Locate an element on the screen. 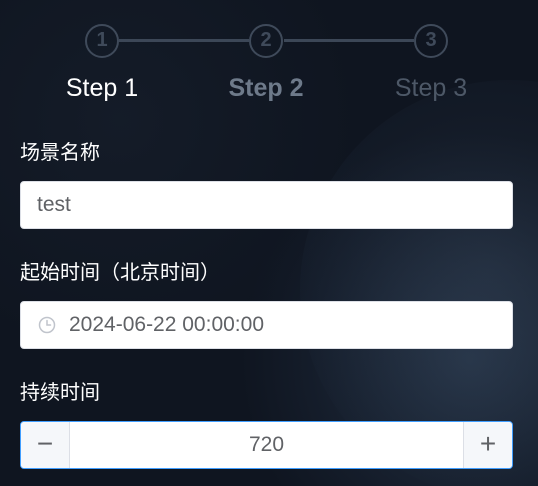 This screenshot has height=486, width=538. duration-input: 720 is located at coordinates (266, 445).